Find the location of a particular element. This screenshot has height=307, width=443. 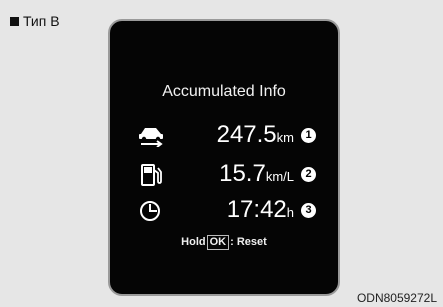

fuel-economy-row: 15.7km/L 2 is located at coordinates (224, 174).